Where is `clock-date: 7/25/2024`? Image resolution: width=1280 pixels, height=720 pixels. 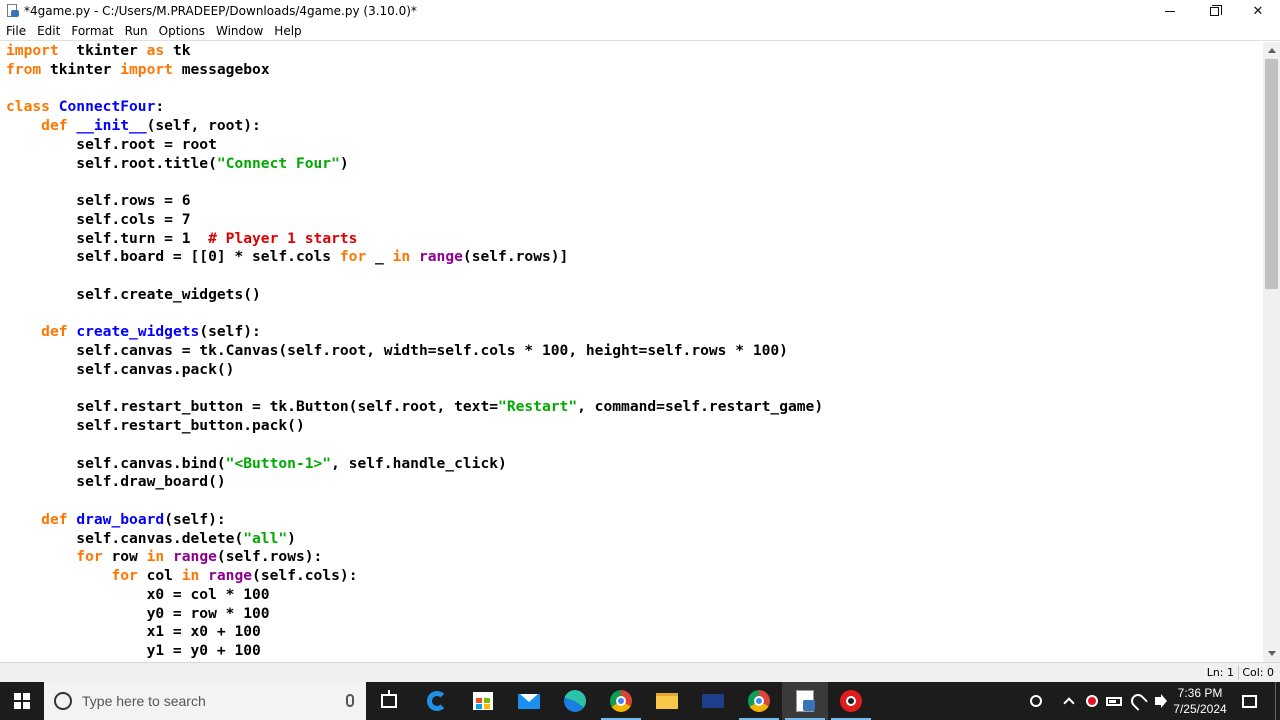 clock-date: 7/25/2024 is located at coordinates (1200, 709).